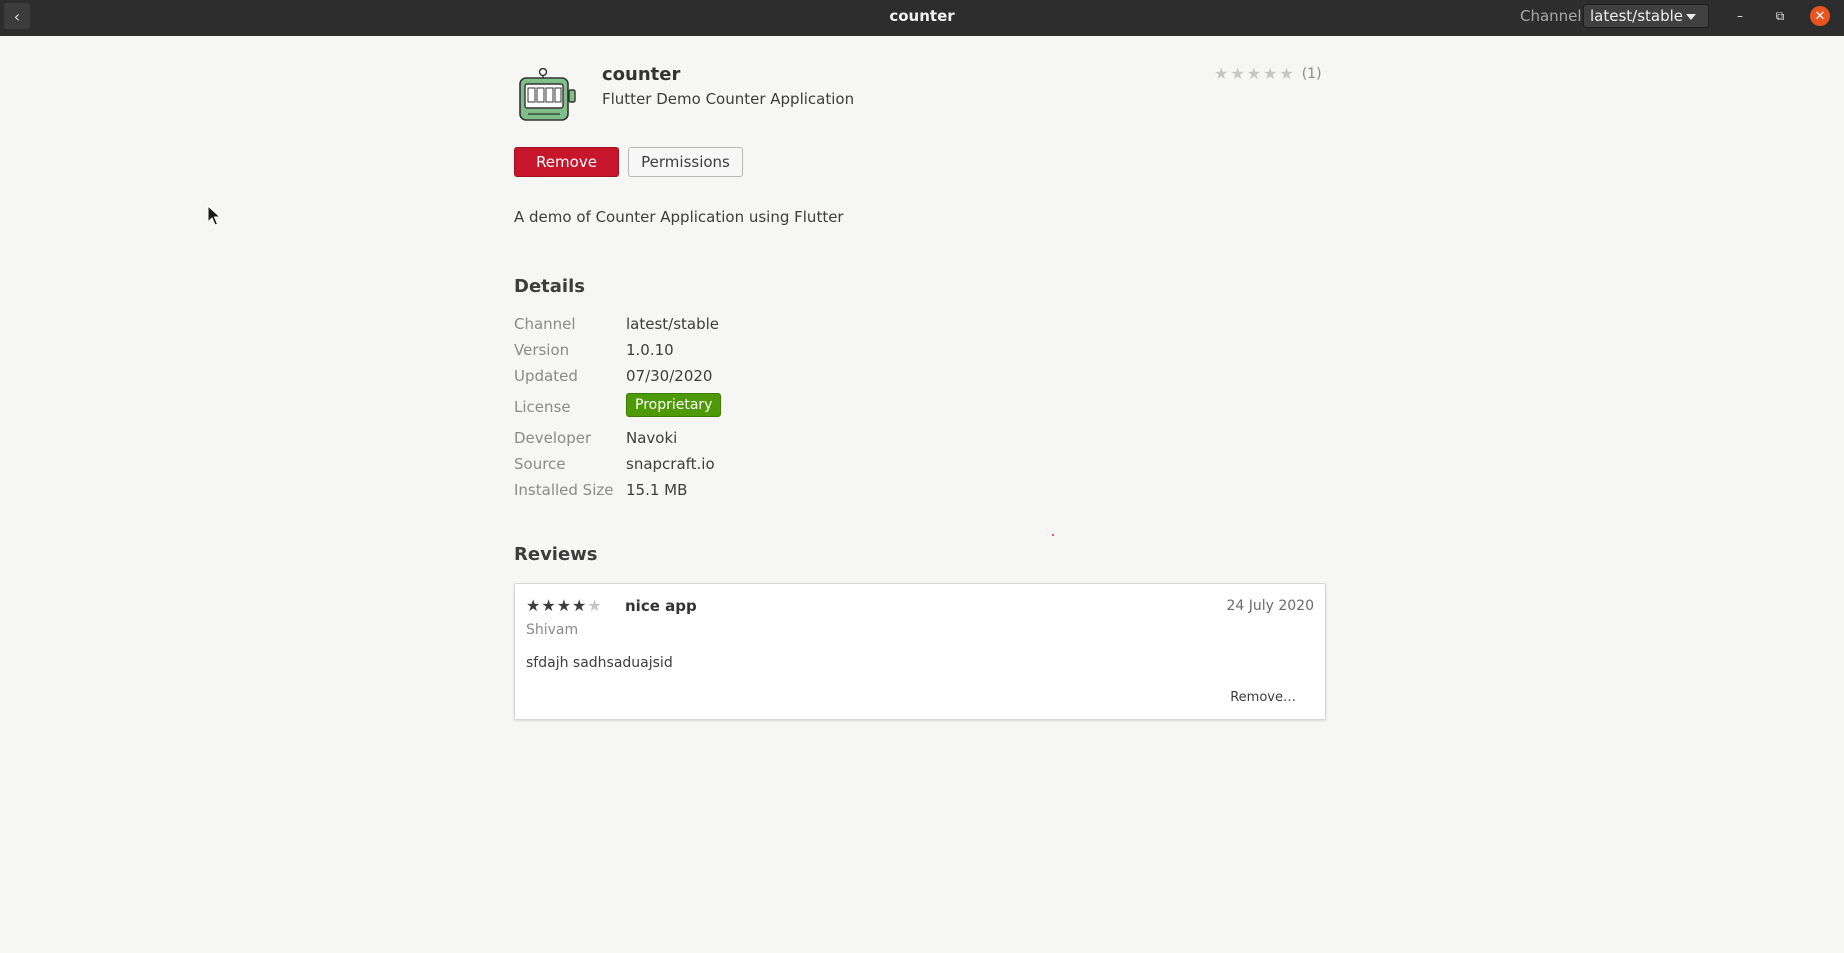  Describe the element at coordinates (542, 407) in the screenshot. I see `detail-key: License` at that location.